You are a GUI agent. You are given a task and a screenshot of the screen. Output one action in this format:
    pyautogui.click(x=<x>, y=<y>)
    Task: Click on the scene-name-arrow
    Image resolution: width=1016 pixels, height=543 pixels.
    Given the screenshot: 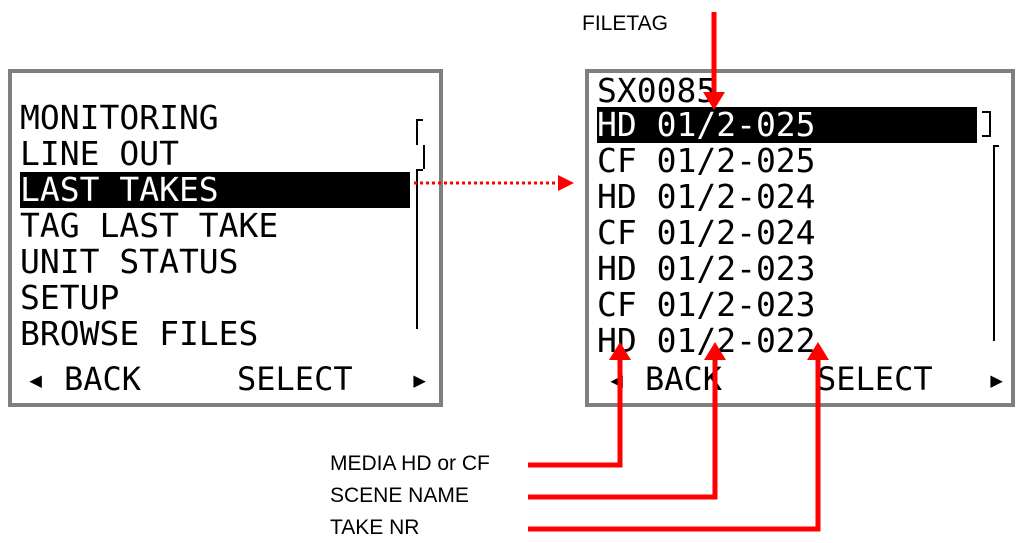 What is the action you would take?
    pyautogui.click(x=627, y=421)
    